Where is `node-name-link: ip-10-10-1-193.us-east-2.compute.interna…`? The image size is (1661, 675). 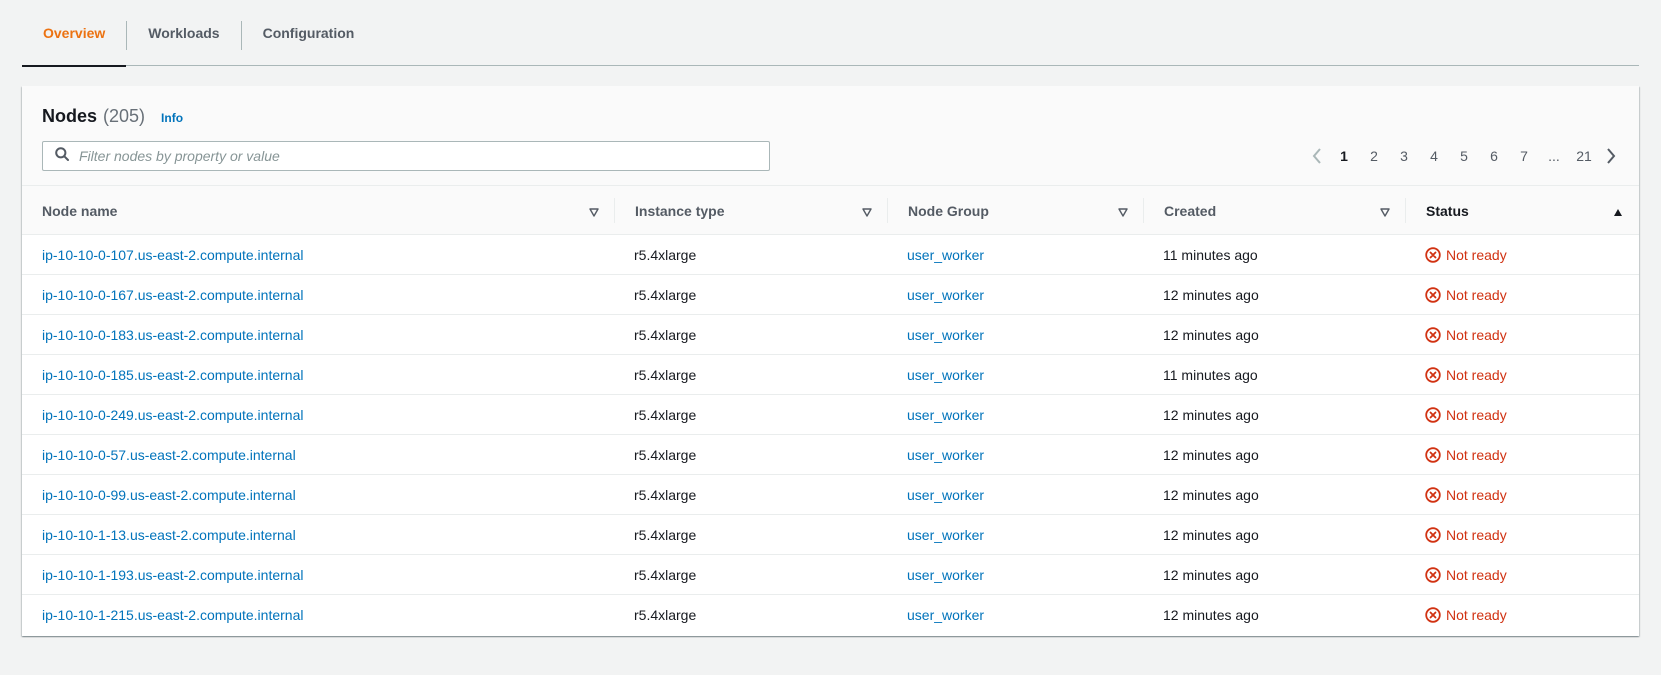 node-name-link: ip-10-10-1-193.us-east-2.compute.interna… is located at coordinates (172, 574).